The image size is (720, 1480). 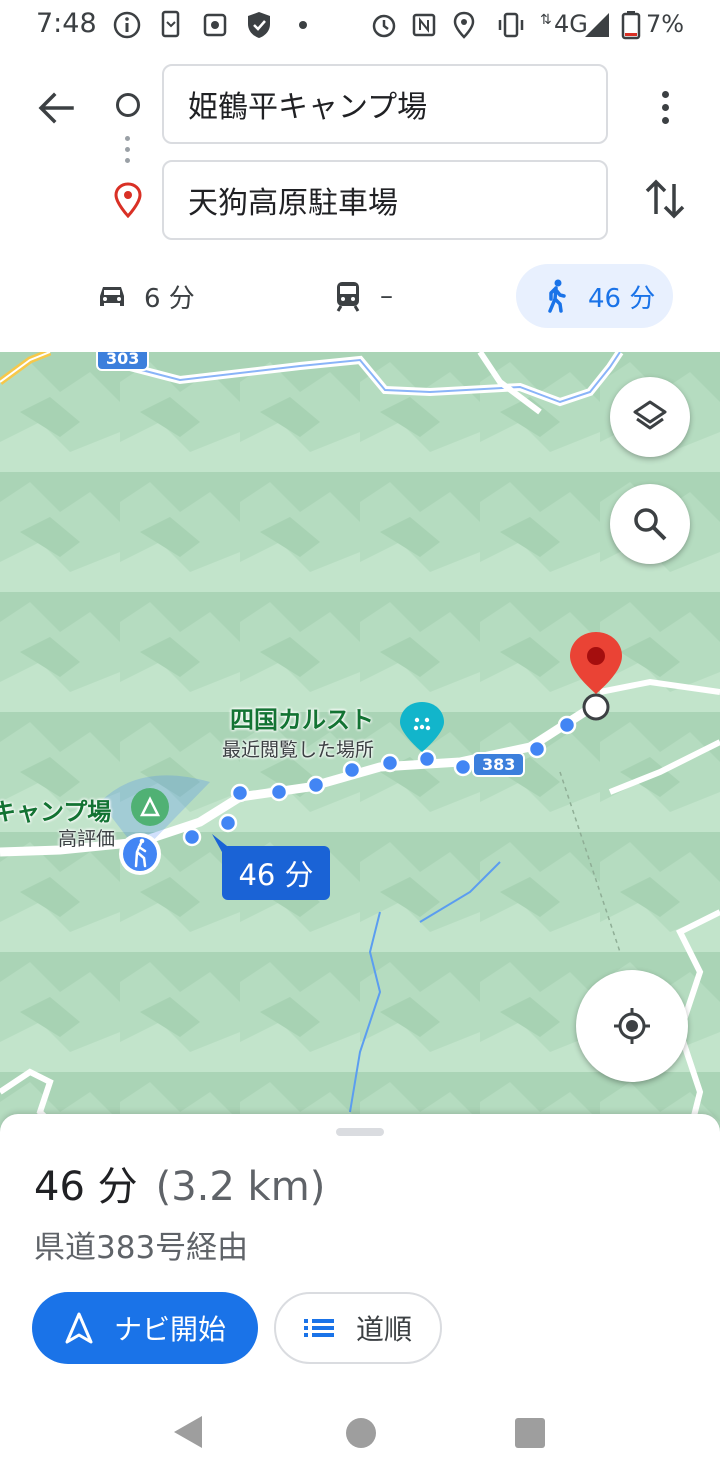 I want to click on mode-car-tab: 6 分, so click(x=144, y=296).